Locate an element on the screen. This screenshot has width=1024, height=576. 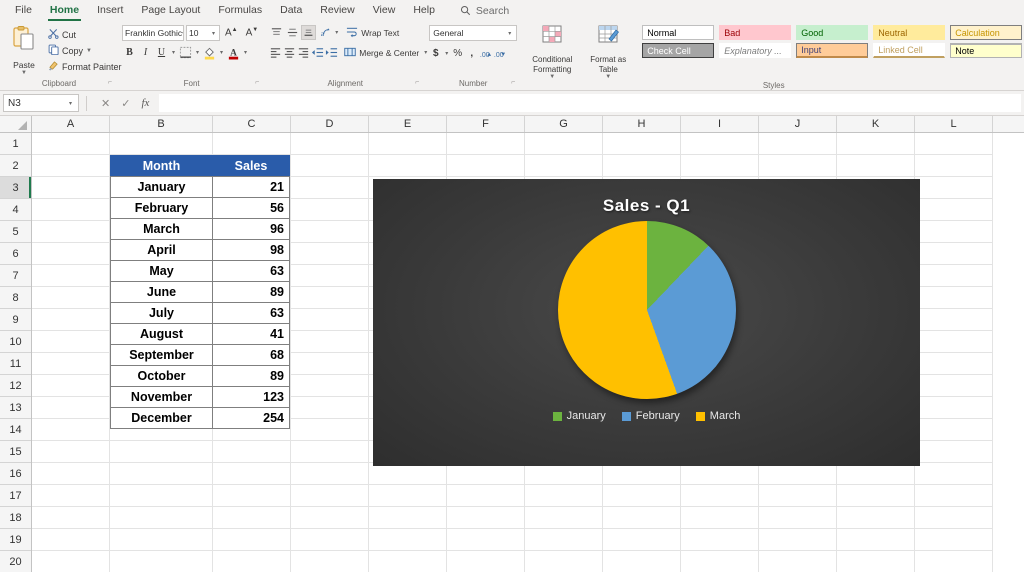
decrease-decimal-icon: .00 is located at coordinates (499, 53).